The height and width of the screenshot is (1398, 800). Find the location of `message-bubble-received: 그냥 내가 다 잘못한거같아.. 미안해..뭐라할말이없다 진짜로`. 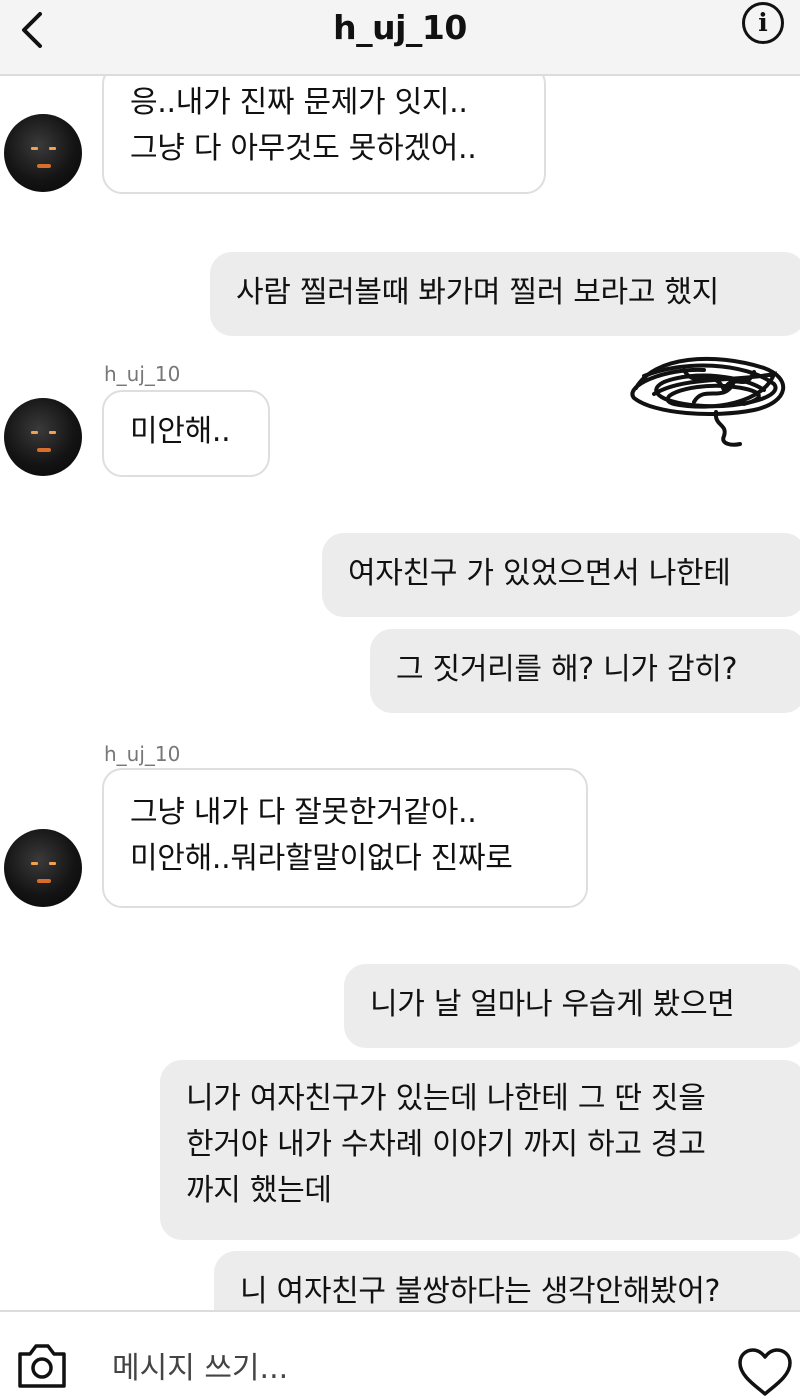

message-bubble-received: 그냥 내가 다 잘못한거같아.. 미안해..뭐라할말이없다 진짜로 is located at coordinates (345, 838).